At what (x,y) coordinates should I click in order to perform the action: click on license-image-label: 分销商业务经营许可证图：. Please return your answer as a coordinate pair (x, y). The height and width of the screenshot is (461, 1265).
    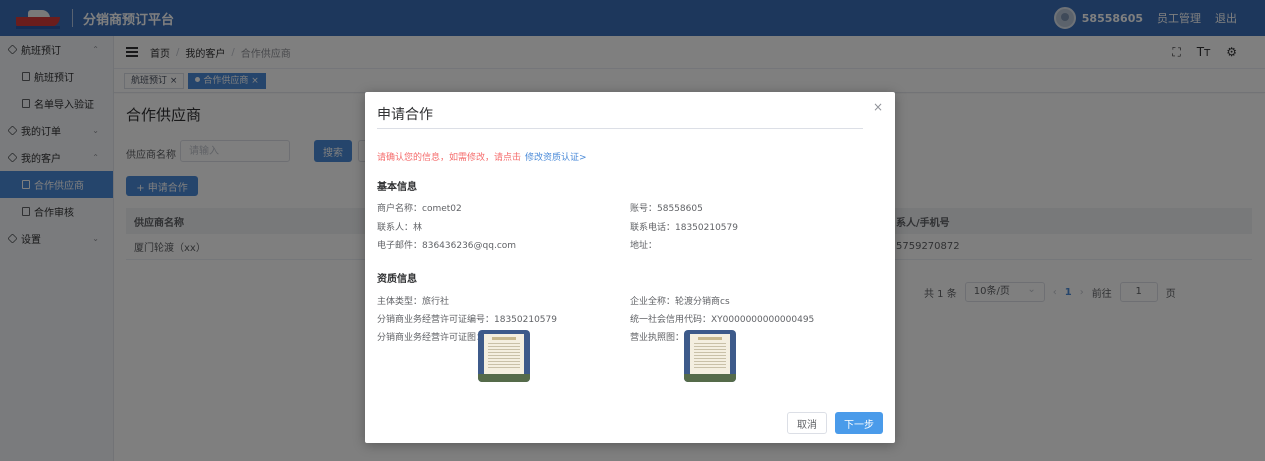
    Looking at the image, I should click on (431, 338).